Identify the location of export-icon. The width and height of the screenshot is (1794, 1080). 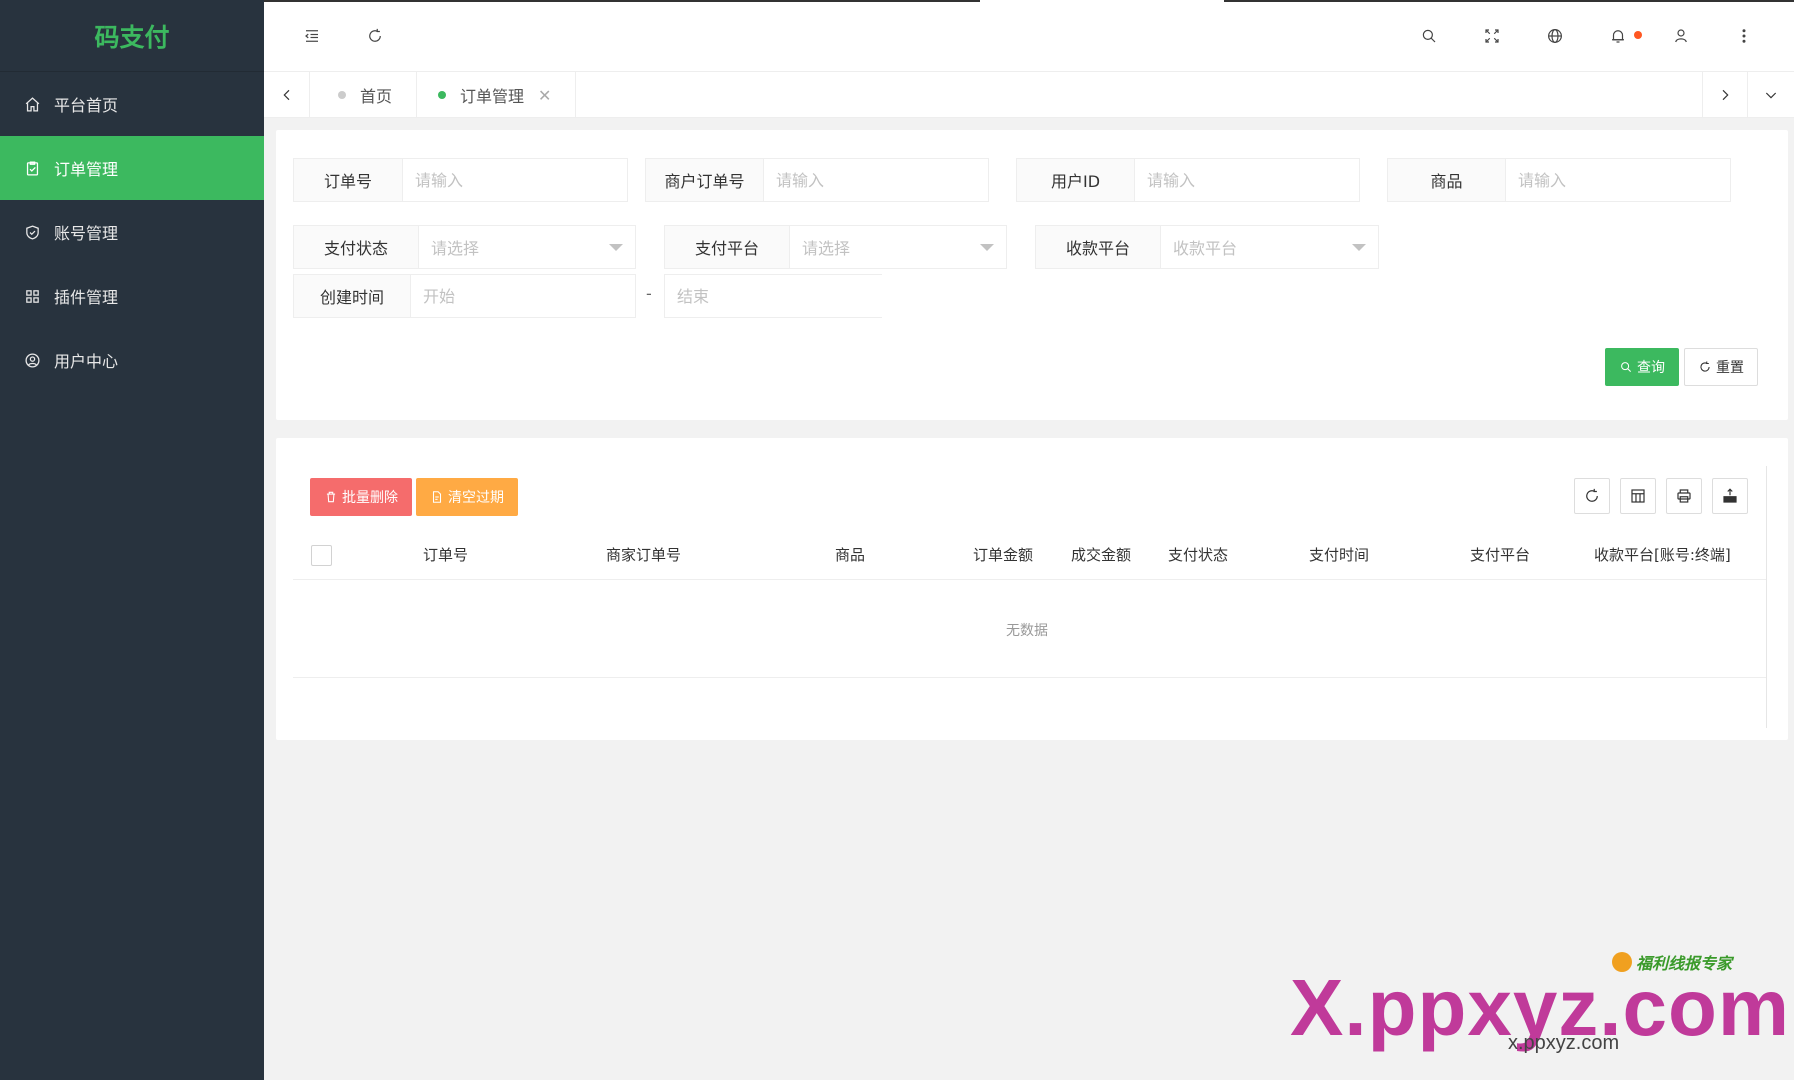
(1730, 495).